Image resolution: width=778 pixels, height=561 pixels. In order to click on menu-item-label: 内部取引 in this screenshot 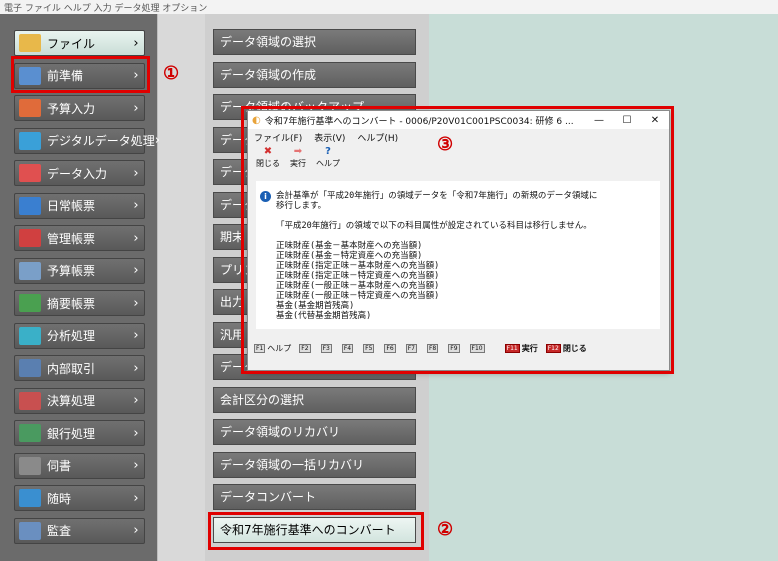, I will do `click(71, 368)`.